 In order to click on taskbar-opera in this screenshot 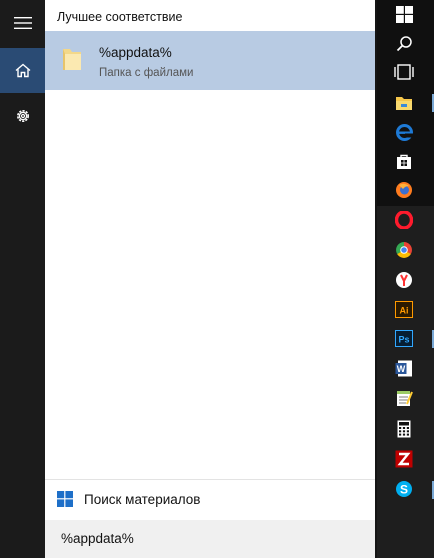, I will do `click(404, 220)`.